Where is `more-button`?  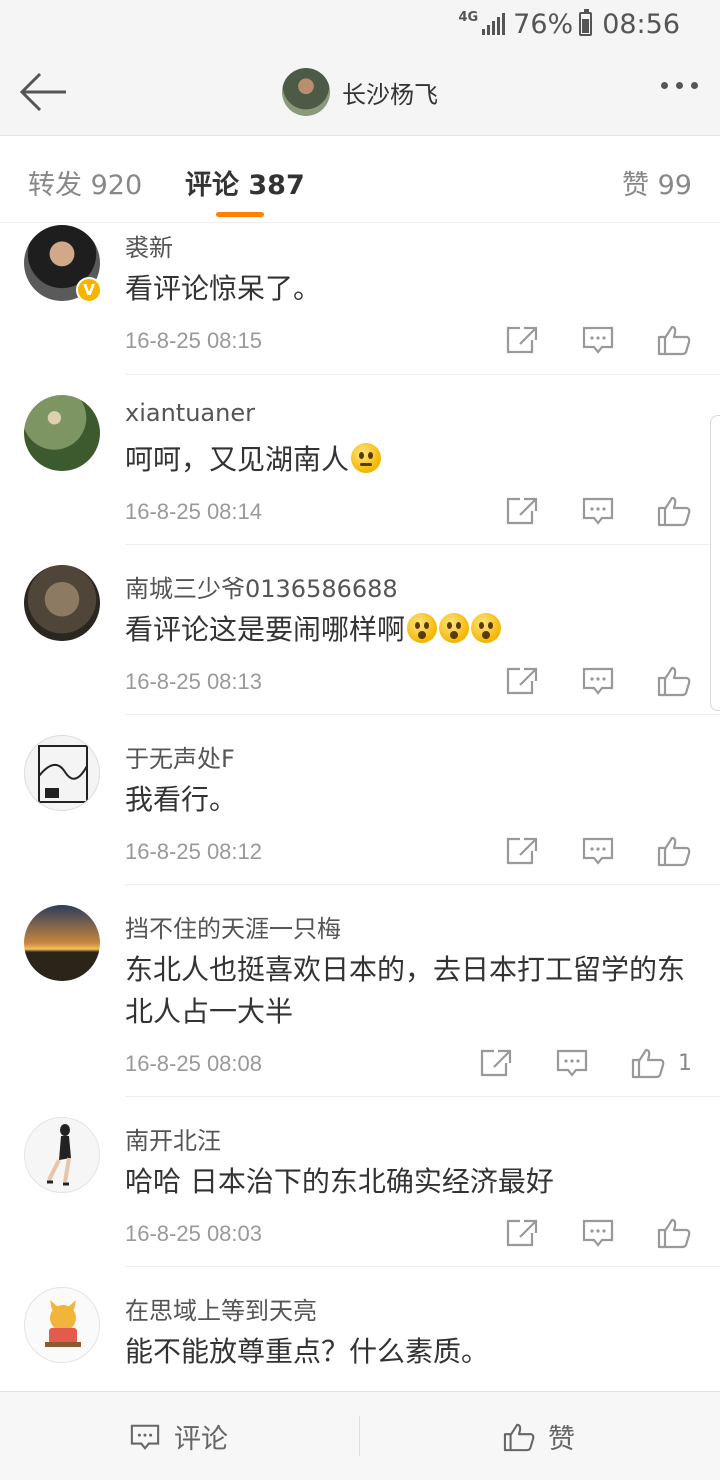 more-button is located at coordinates (679, 85).